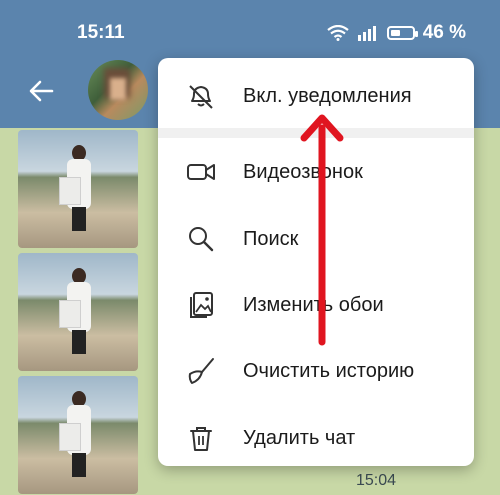  Describe the element at coordinates (201, 97) in the screenshot. I see `muted-bell-icon` at that location.